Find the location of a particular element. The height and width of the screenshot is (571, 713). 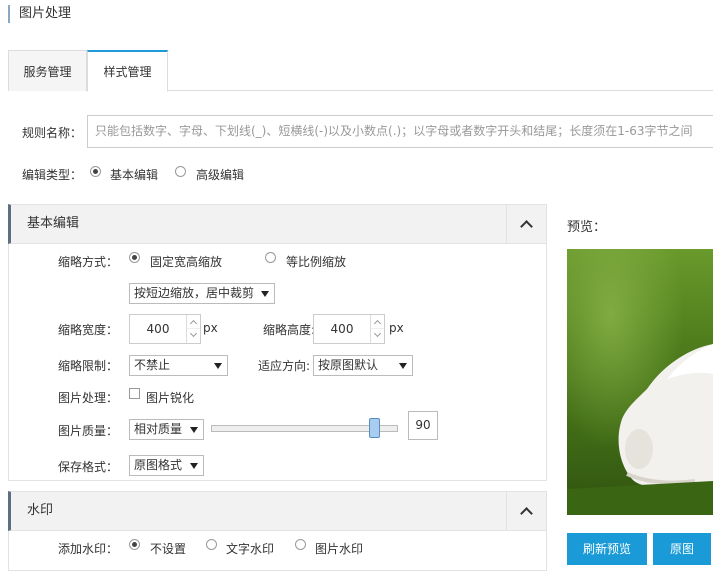

scale-mode-fixed-label: 固定宽高缩放 is located at coordinates (186, 261).